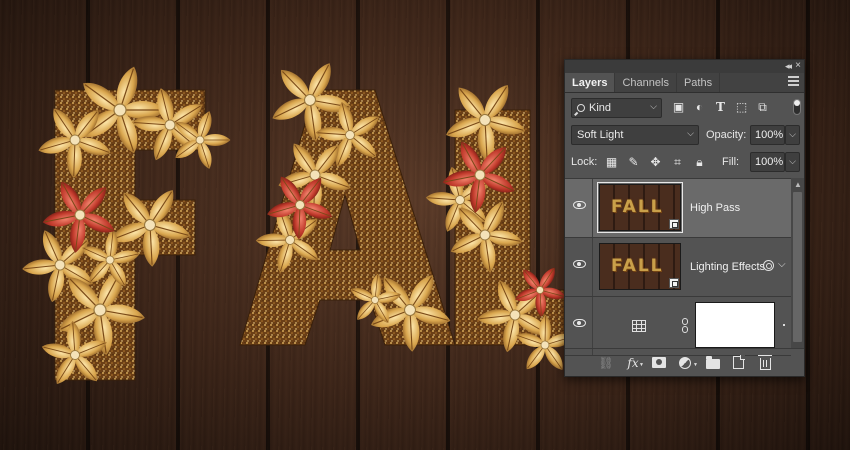 This screenshot has height=450, width=850. I want to click on filter-toggle-switch, so click(797, 107).